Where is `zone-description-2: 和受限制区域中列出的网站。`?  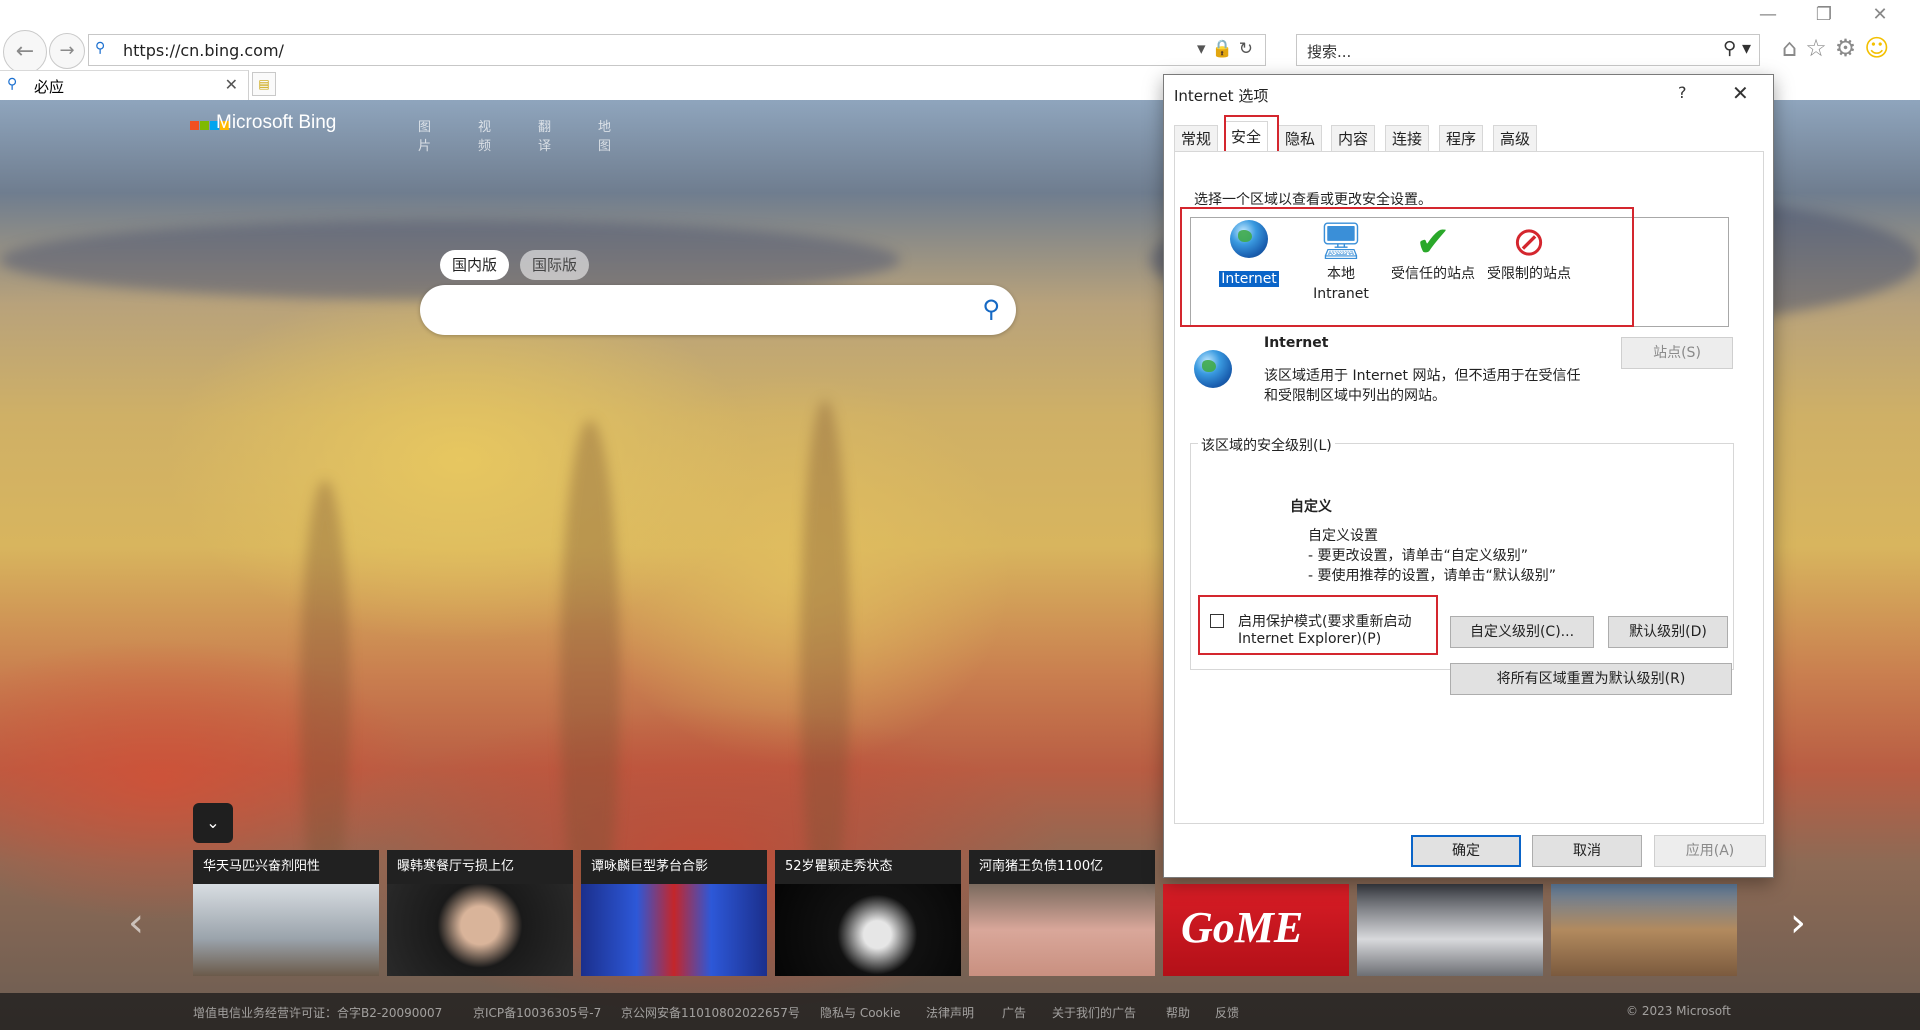 zone-description-2: 和受限制区域中列出的网站。 is located at coordinates (1355, 396).